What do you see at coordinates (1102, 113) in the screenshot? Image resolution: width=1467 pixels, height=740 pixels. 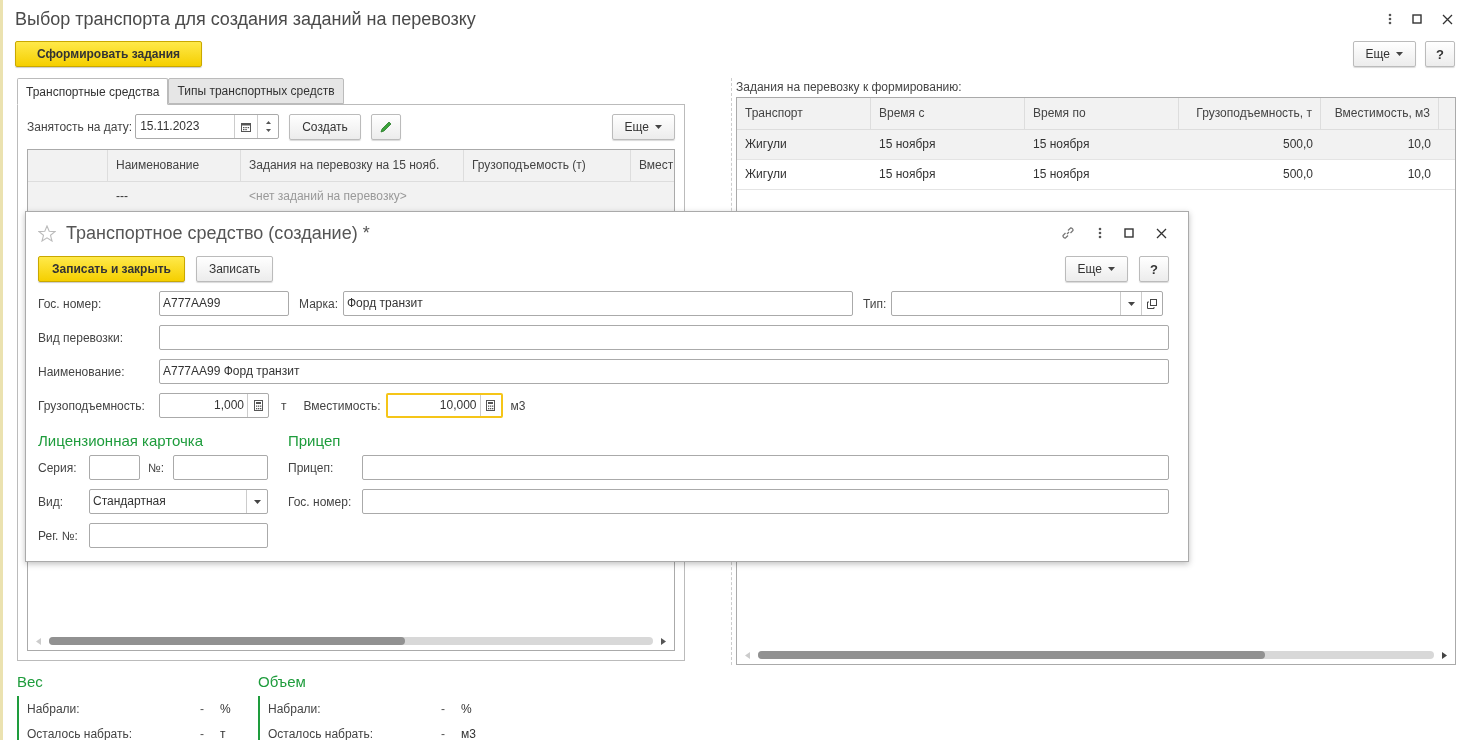 I see `column-header: Время по` at bounding box center [1102, 113].